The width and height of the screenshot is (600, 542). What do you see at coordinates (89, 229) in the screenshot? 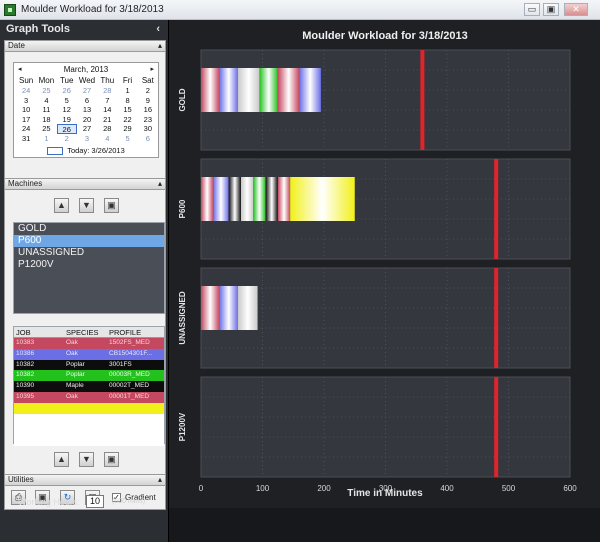
I see `machine-item-gold: GOLD` at bounding box center [89, 229].